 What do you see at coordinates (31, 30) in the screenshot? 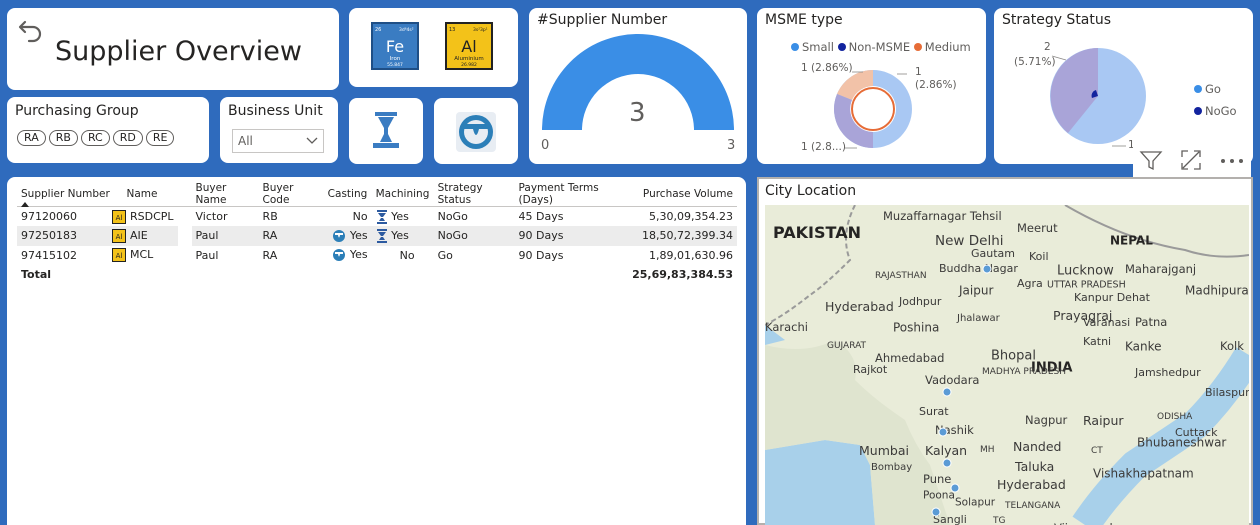
I see `back-arrow-icon` at bounding box center [31, 30].